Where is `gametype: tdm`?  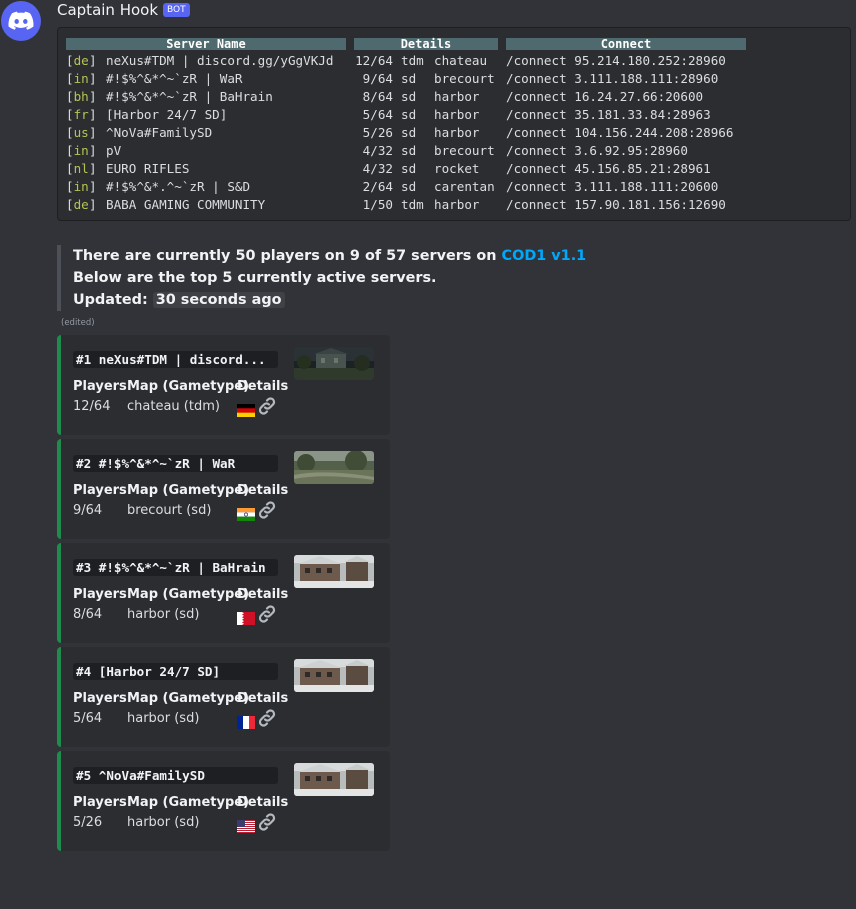 gametype: tdm is located at coordinates (412, 60).